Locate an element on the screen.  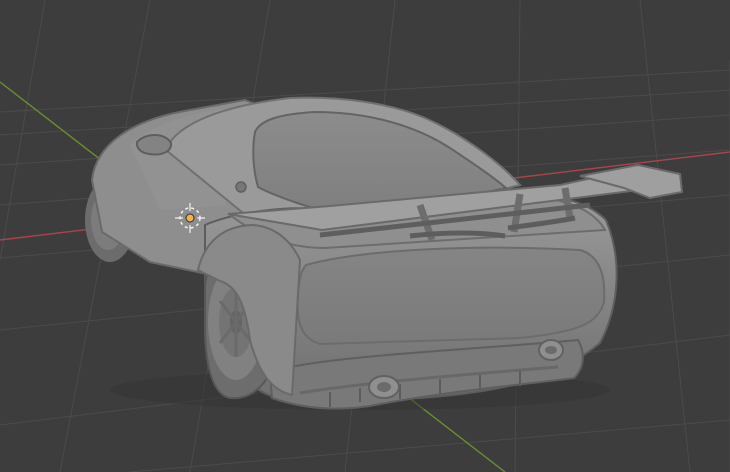
side-mirror is located at coordinates (154, 145).